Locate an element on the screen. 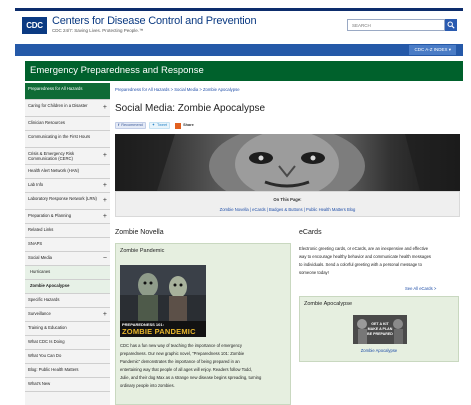  sidebar-item-what-you-can-do: What You Can Do is located at coordinates (67, 357).